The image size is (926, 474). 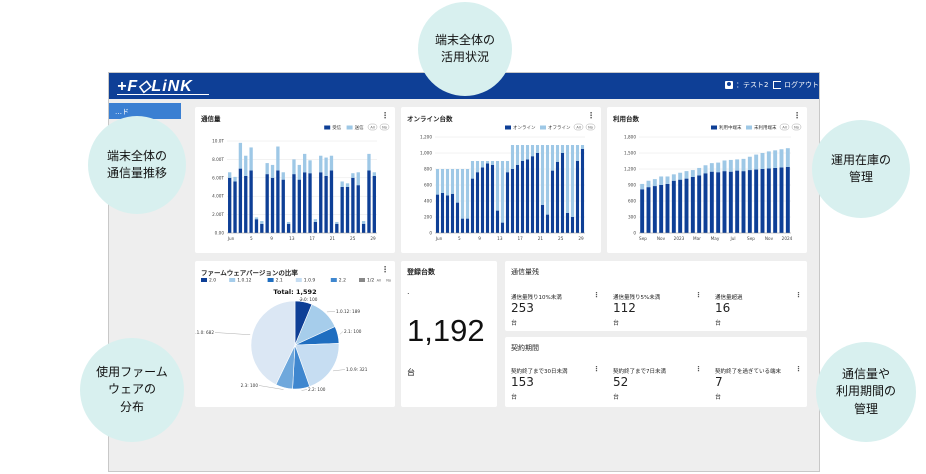 What do you see at coordinates (430, 233) in the screenshot?
I see `online-ytick-0: 0` at bounding box center [430, 233].